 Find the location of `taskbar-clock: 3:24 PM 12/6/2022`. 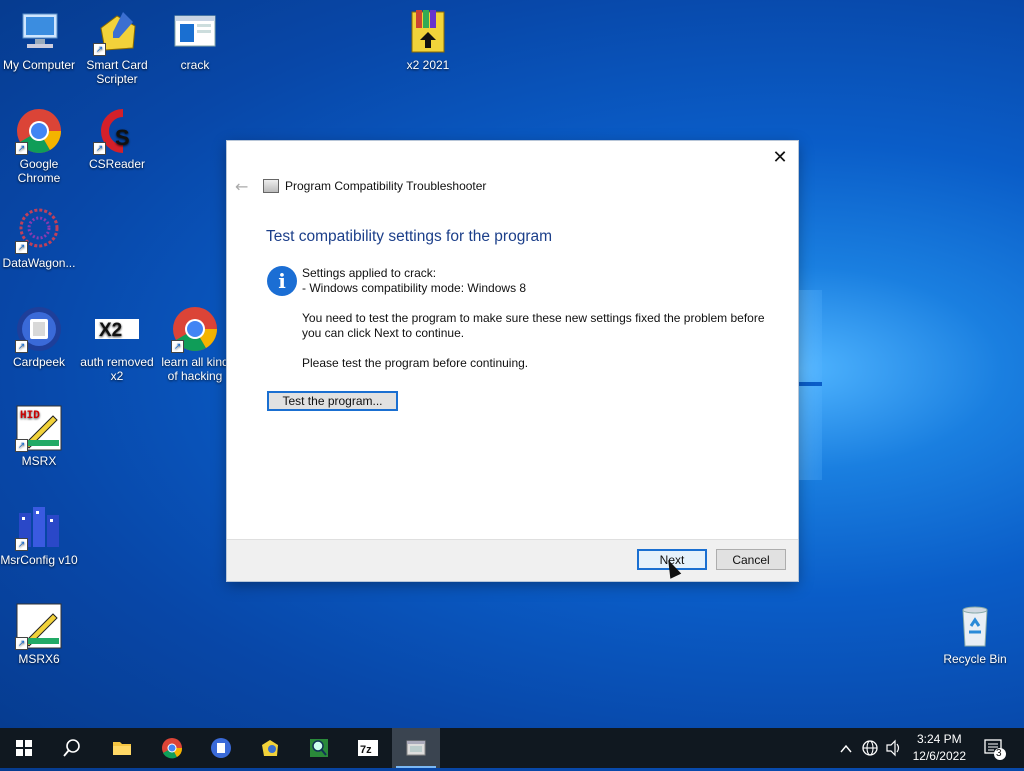

taskbar-clock: 3:24 PM 12/6/2022 is located at coordinates (939, 748).